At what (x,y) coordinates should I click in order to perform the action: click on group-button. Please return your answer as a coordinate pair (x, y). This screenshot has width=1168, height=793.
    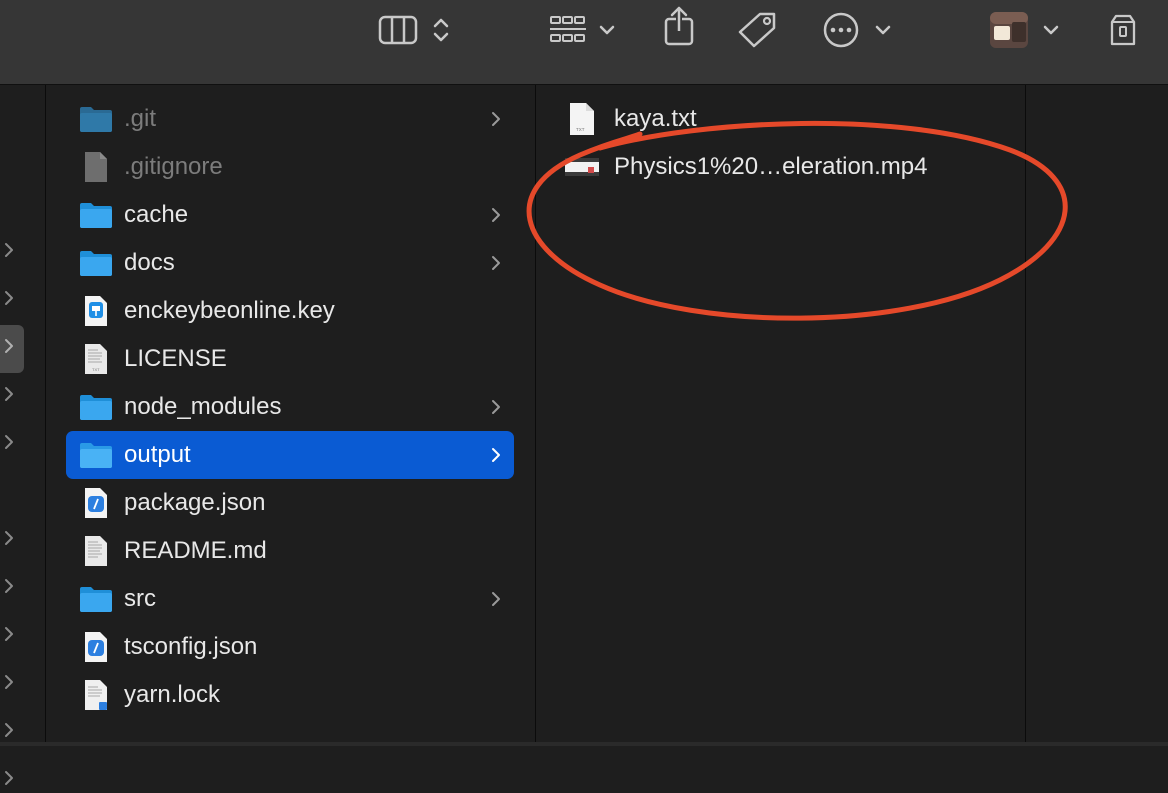
    Looking at the image, I should click on (582, 32).